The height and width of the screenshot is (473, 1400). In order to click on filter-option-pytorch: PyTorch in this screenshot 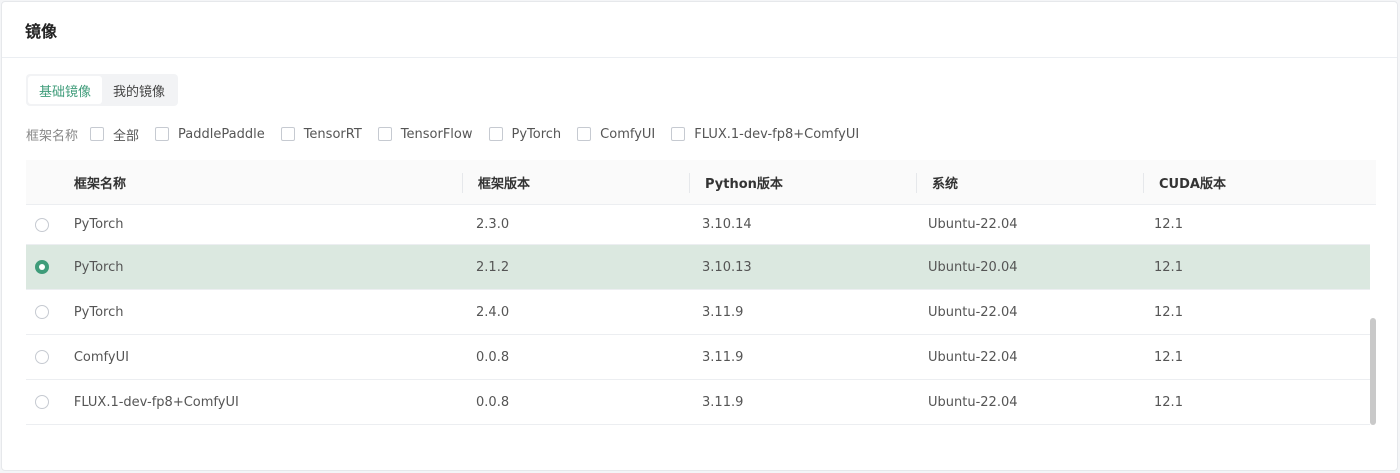, I will do `click(525, 134)`.